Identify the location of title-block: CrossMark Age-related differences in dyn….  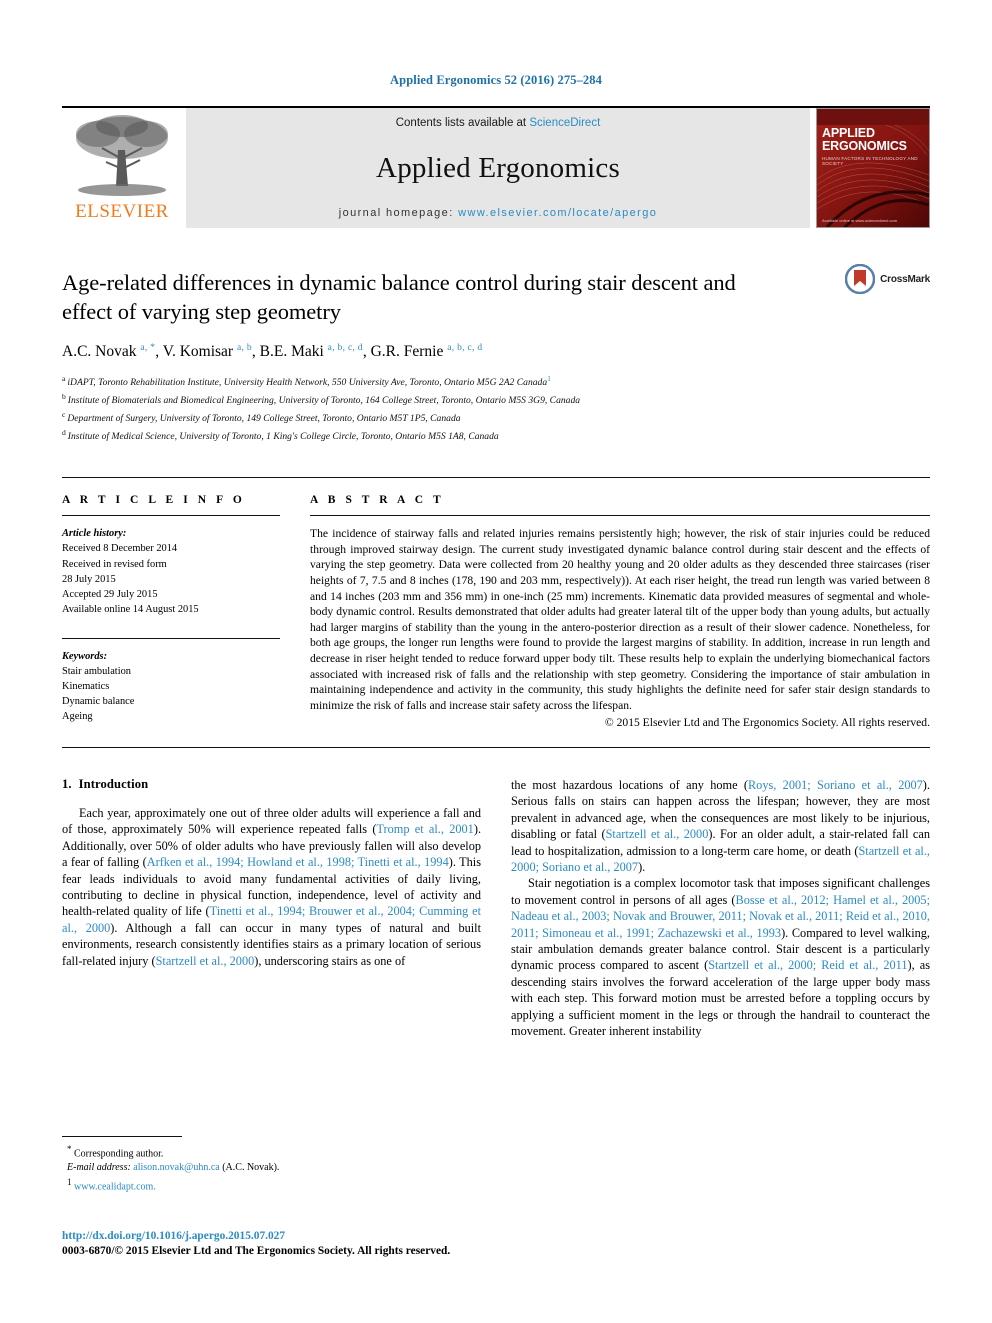
(496, 353).